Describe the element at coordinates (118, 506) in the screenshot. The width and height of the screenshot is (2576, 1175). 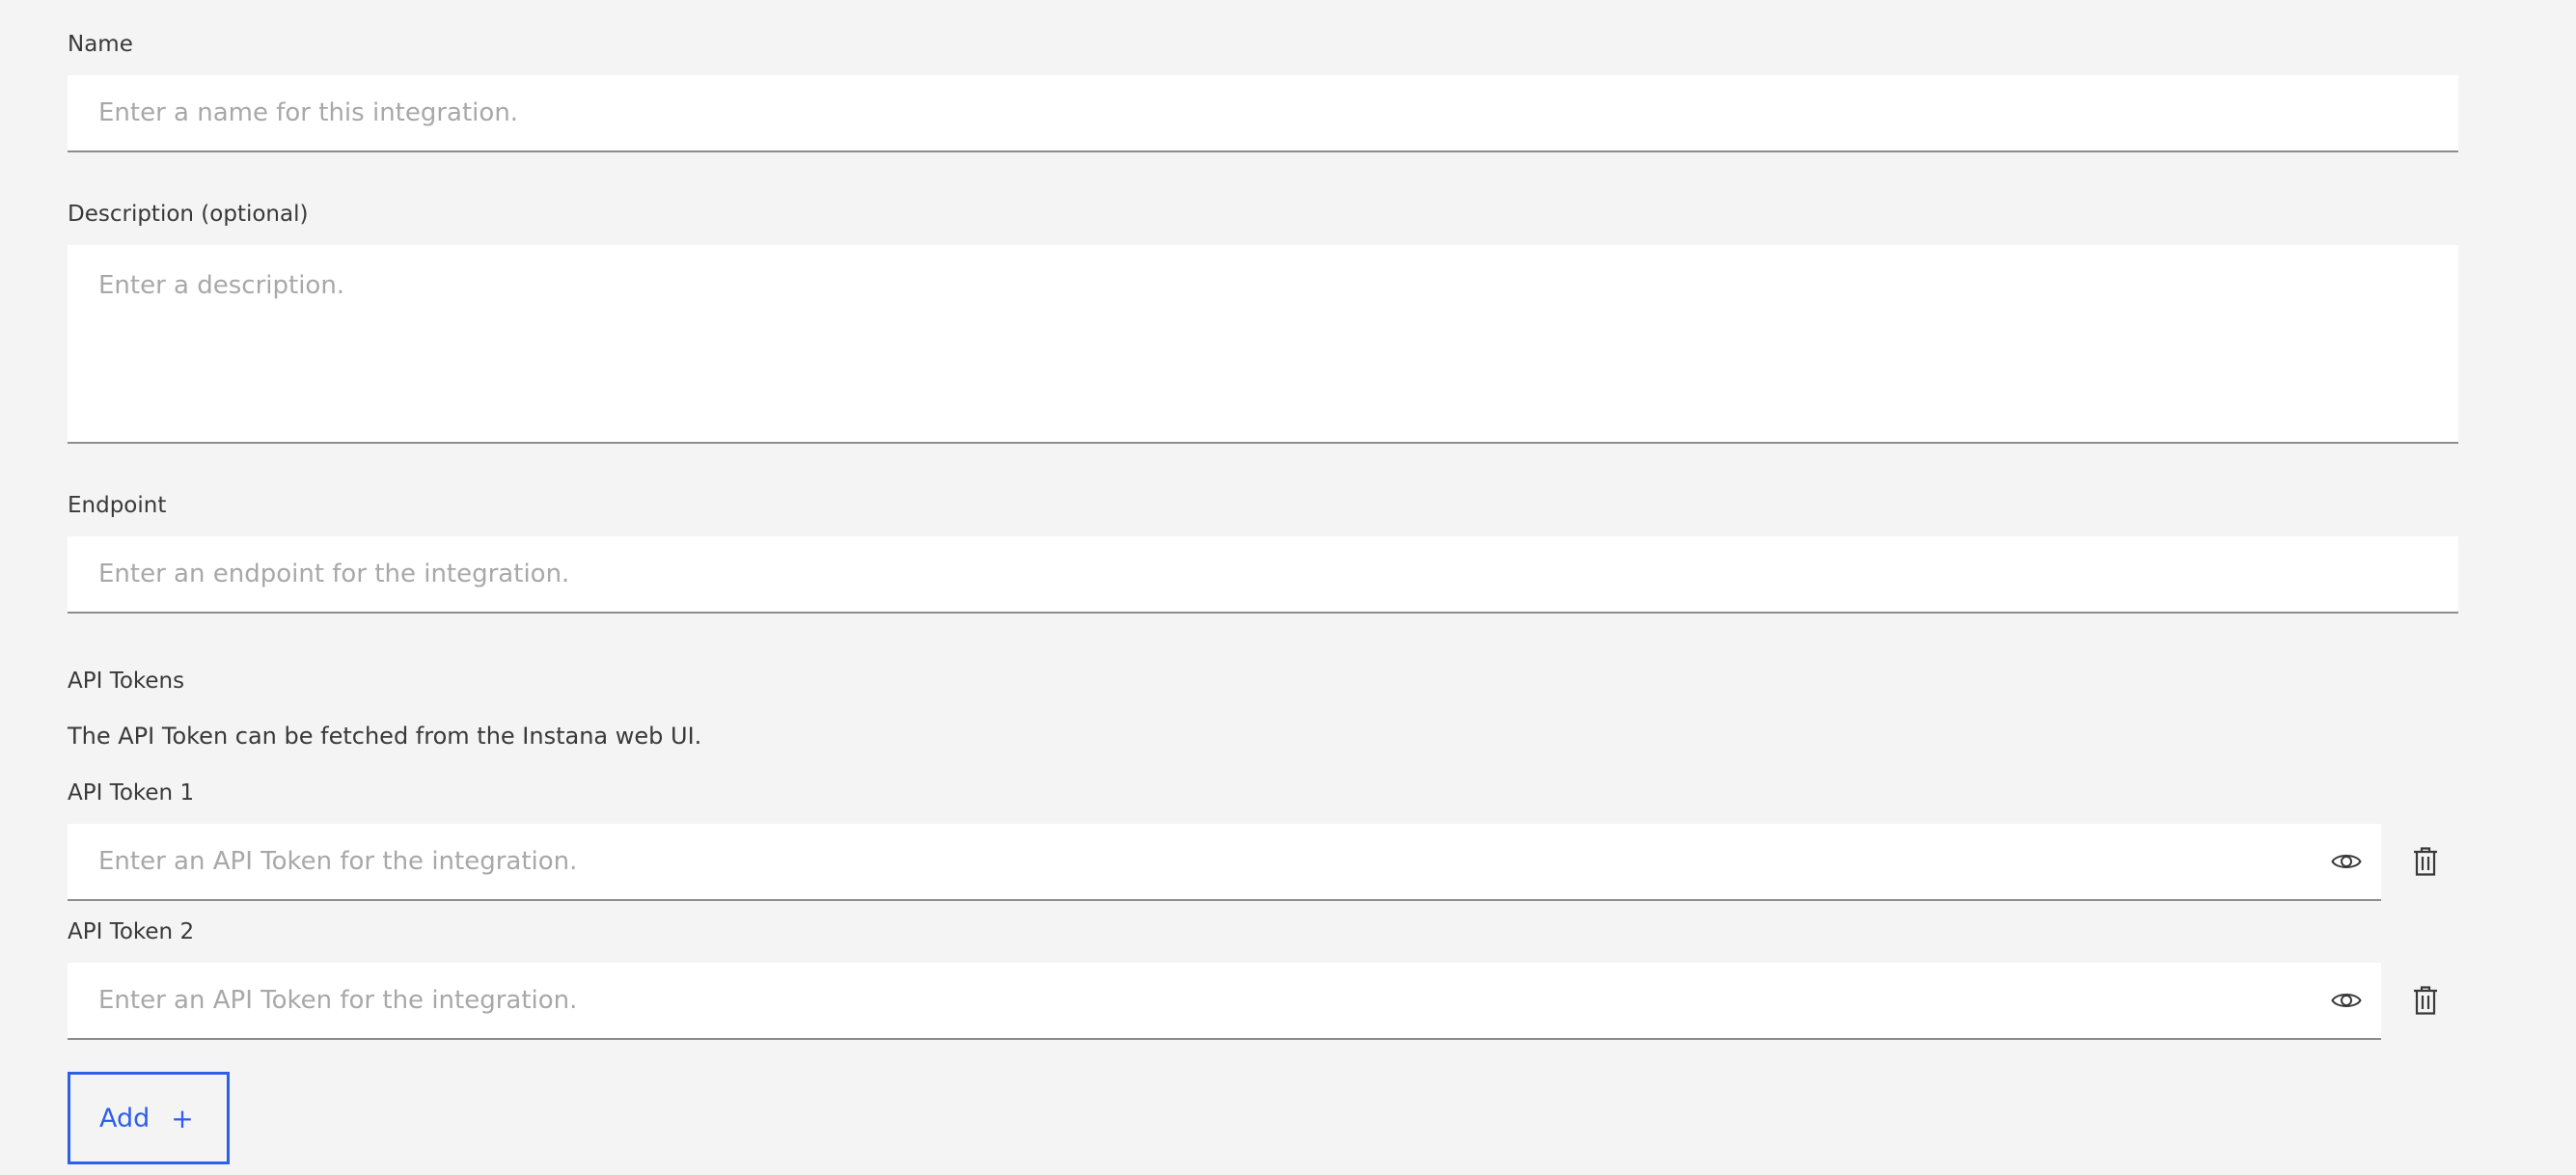
I see `endpoint-label: Endpoint` at that location.